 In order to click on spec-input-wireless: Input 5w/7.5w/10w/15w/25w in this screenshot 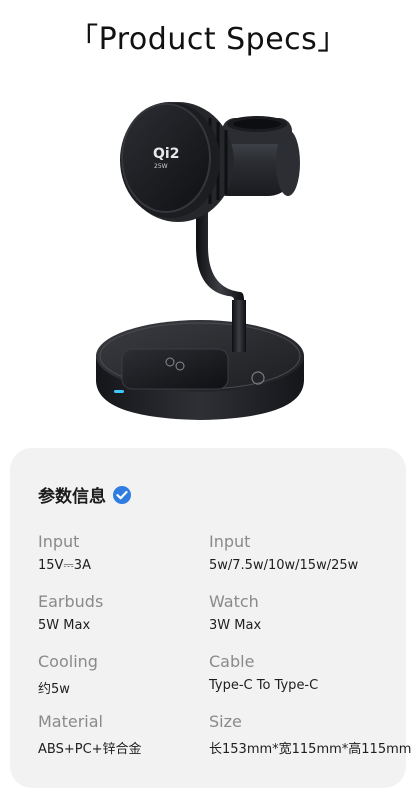, I will do `click(283, 552)`.